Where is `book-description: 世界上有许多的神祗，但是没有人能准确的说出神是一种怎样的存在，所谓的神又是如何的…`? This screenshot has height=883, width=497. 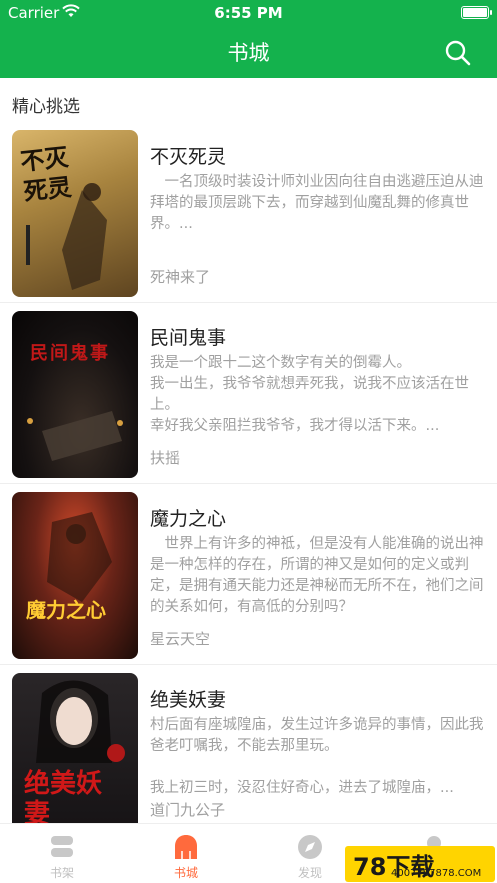
book-description: 世界上有许多的神祗，但是没有人能准确的说出神是一种怎样的存在，所谓的神又是如何的… is located at coordinates (317, 575).